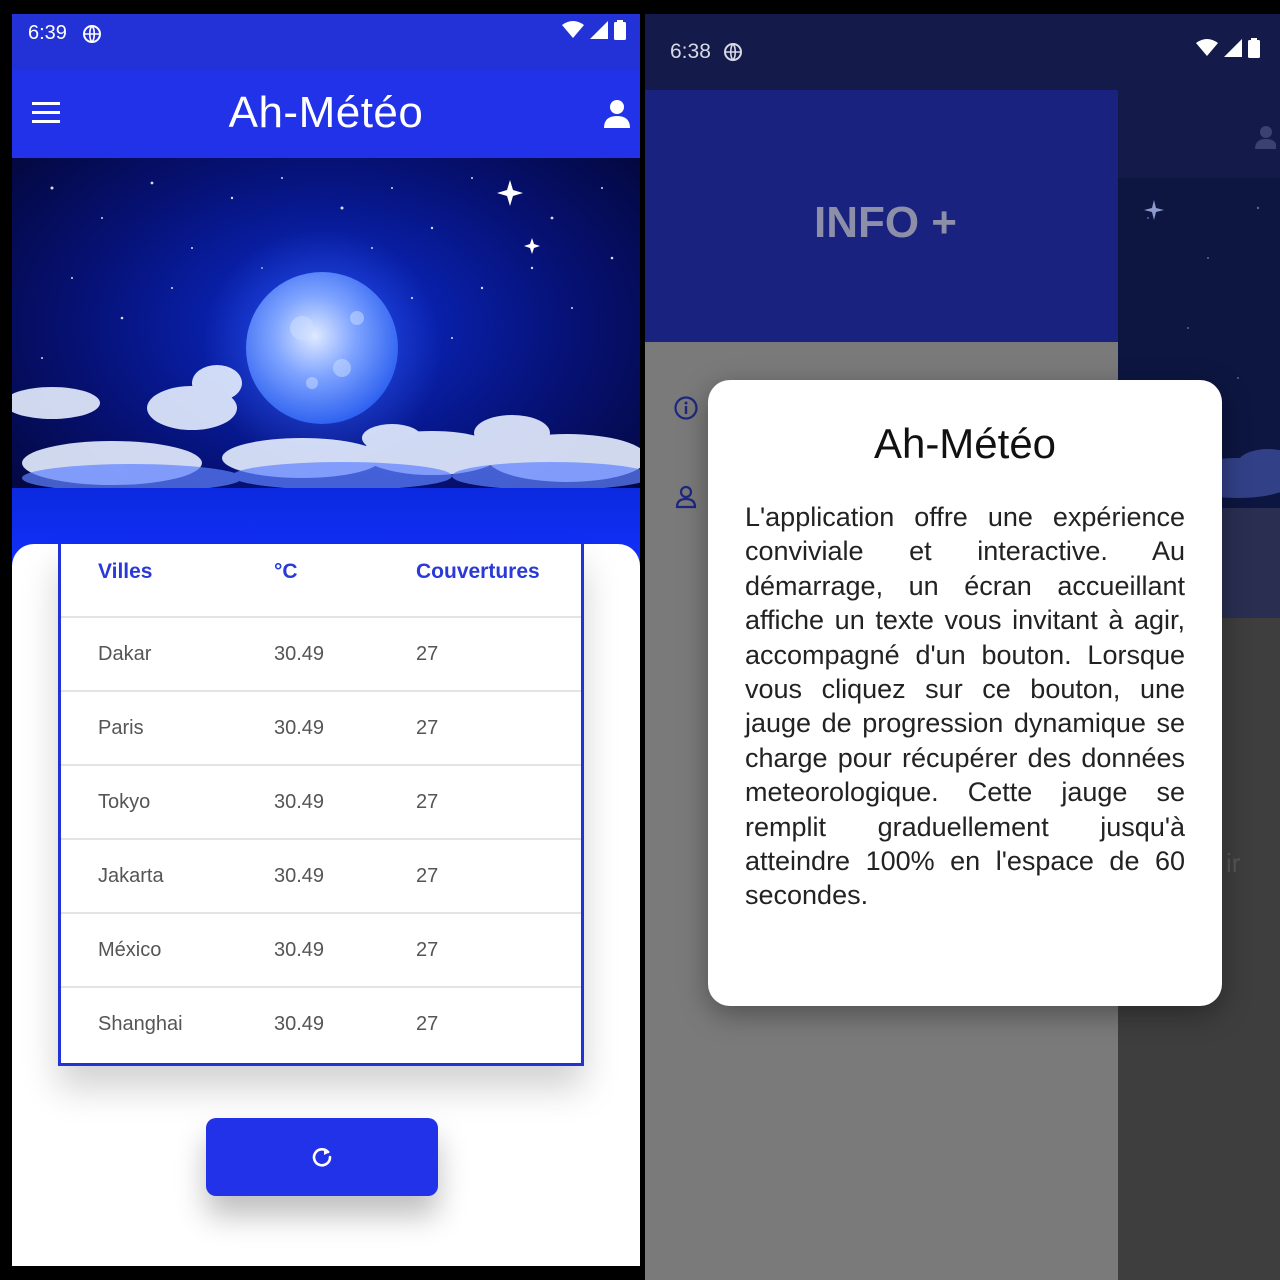 Image resolution: width=1280 pixels, height=1280 pixels. I want to click on drawer-header: INFO +, so click(881, 216).